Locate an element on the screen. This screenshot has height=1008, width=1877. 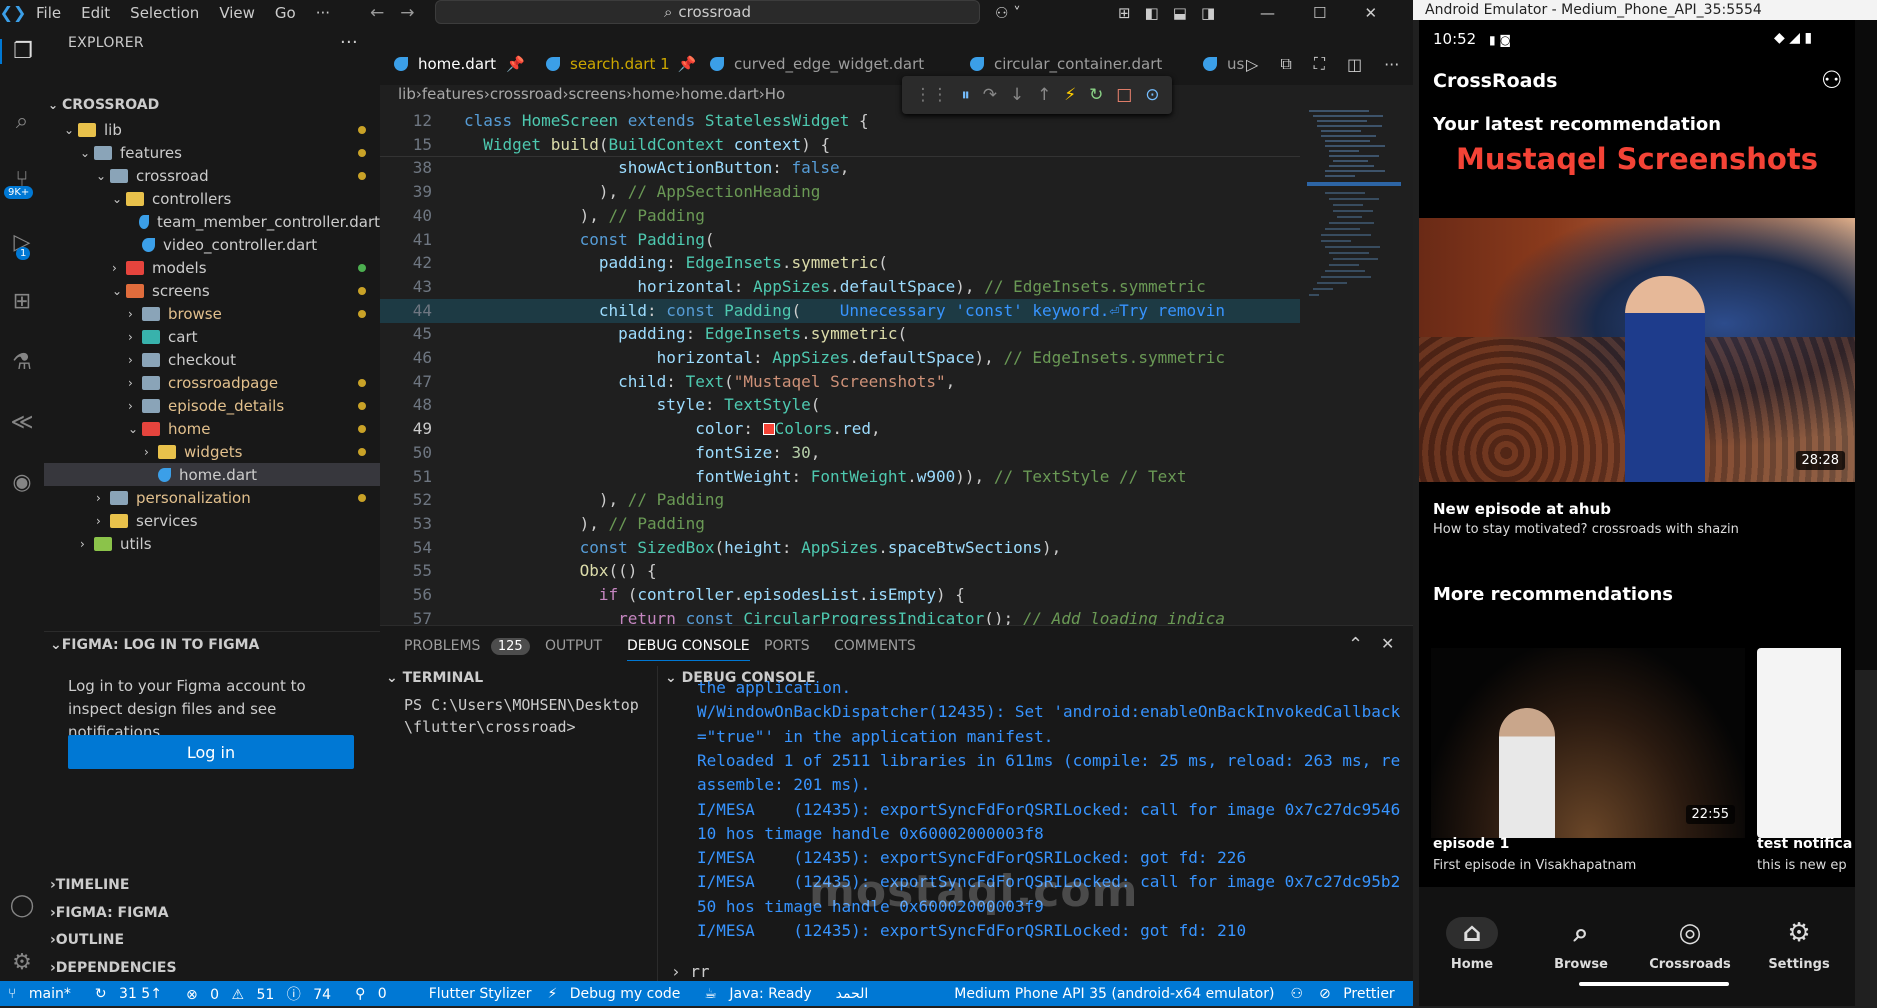
flutter-stylizer-item: Flutter Stylizer is located at coordinates (480, 994).